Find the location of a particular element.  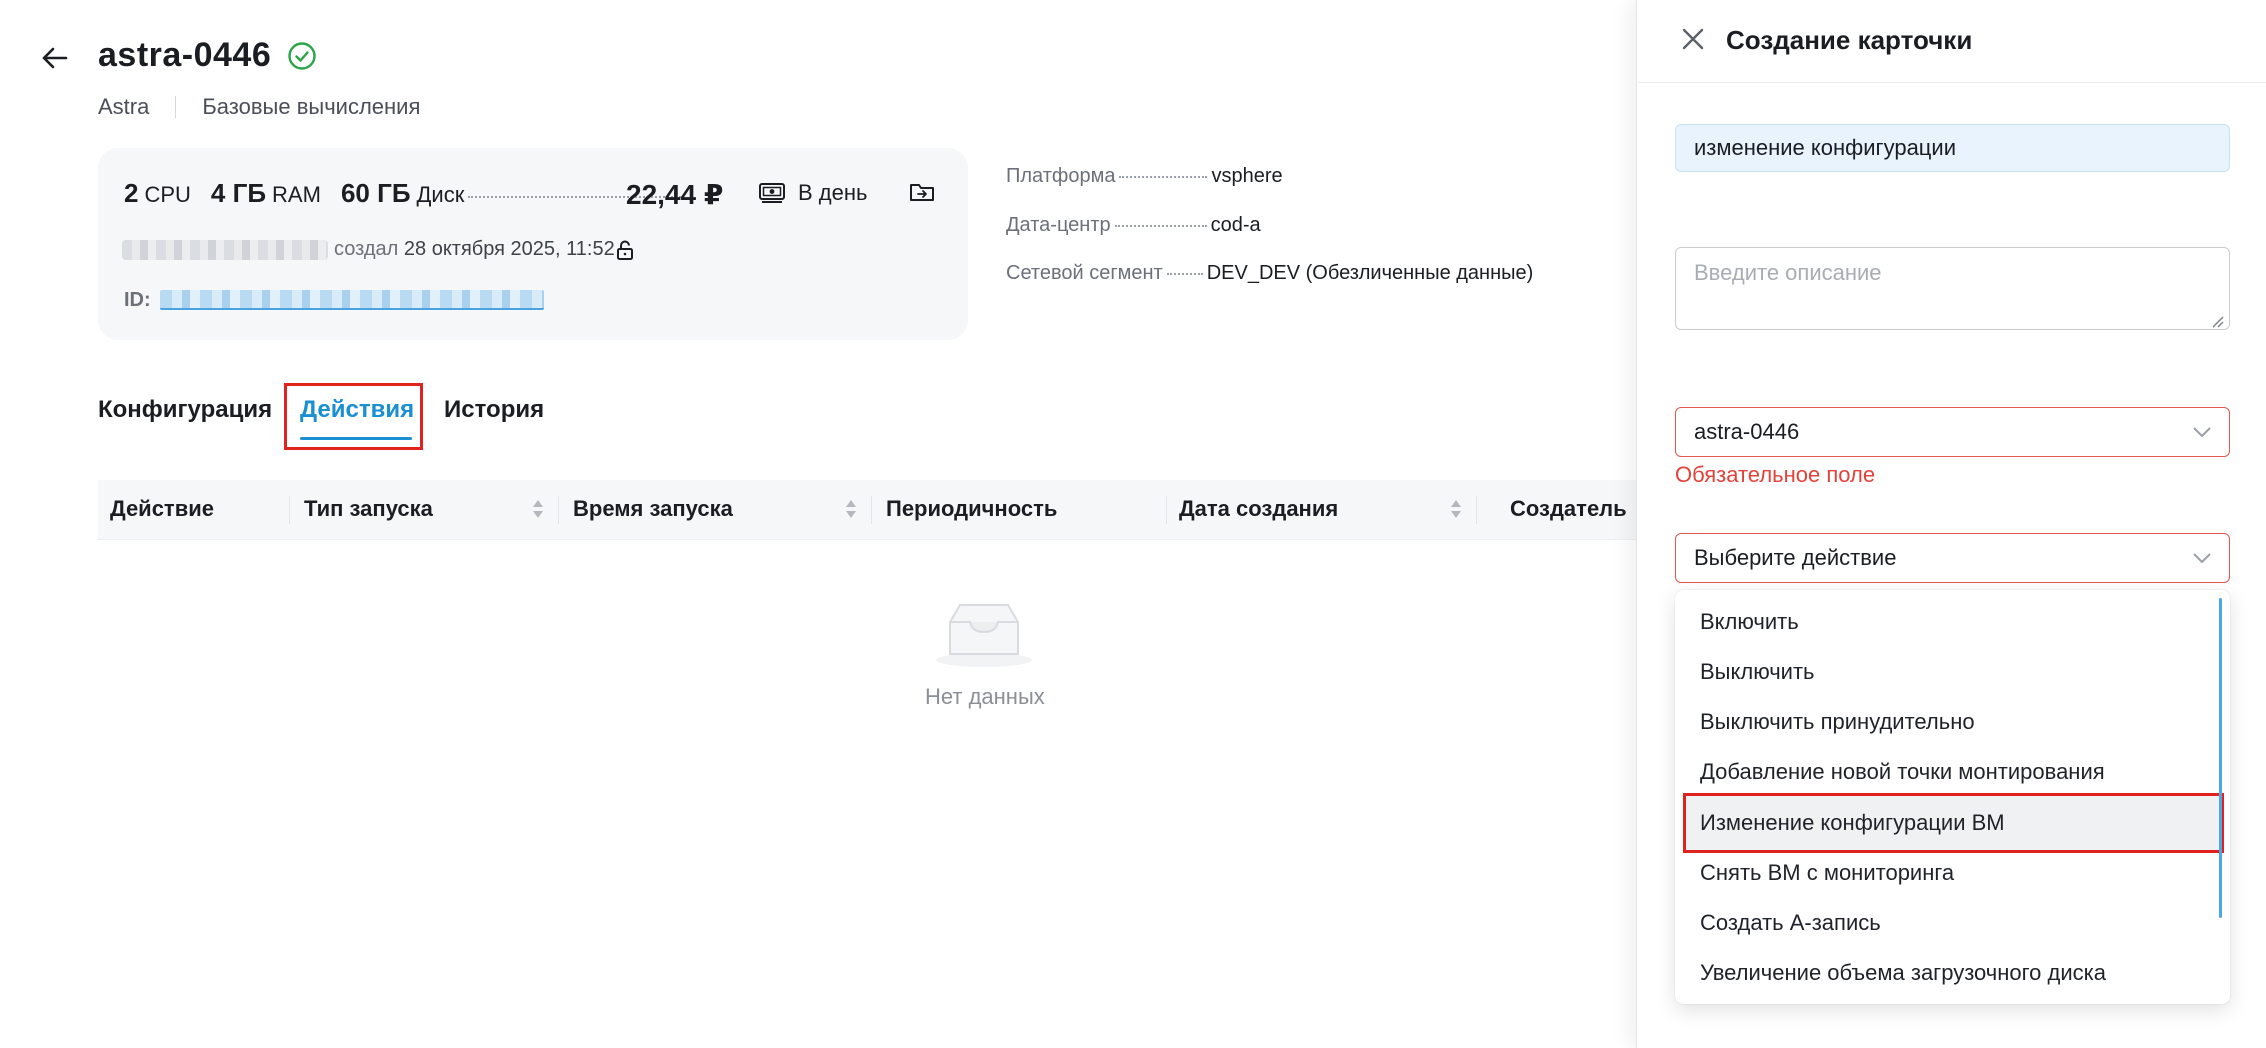

breadcrumb: Astra Базовые вычисления is located at coordinates (259, 107).